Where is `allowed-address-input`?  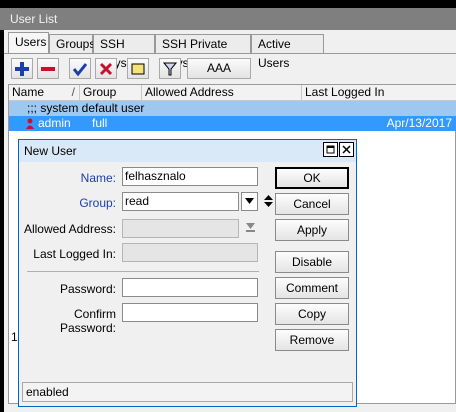 allowed-address-input is located at coordinates (180, 228).